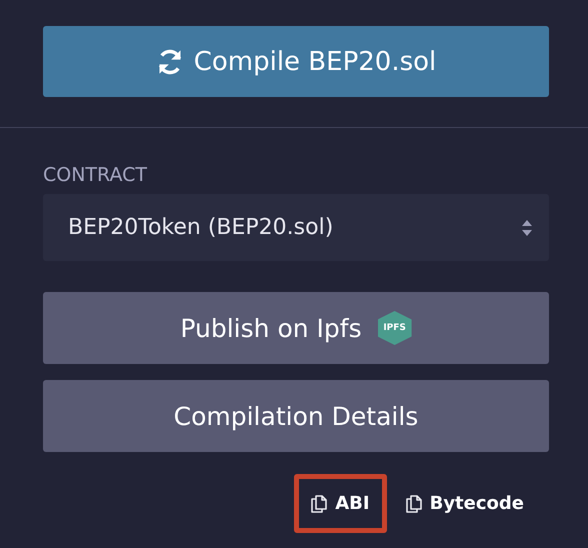 The width and height of the screenshot is (588, 548). Describe the element at coordinates (527, 227) in the screenshot. I see `sort-icon` at that location.